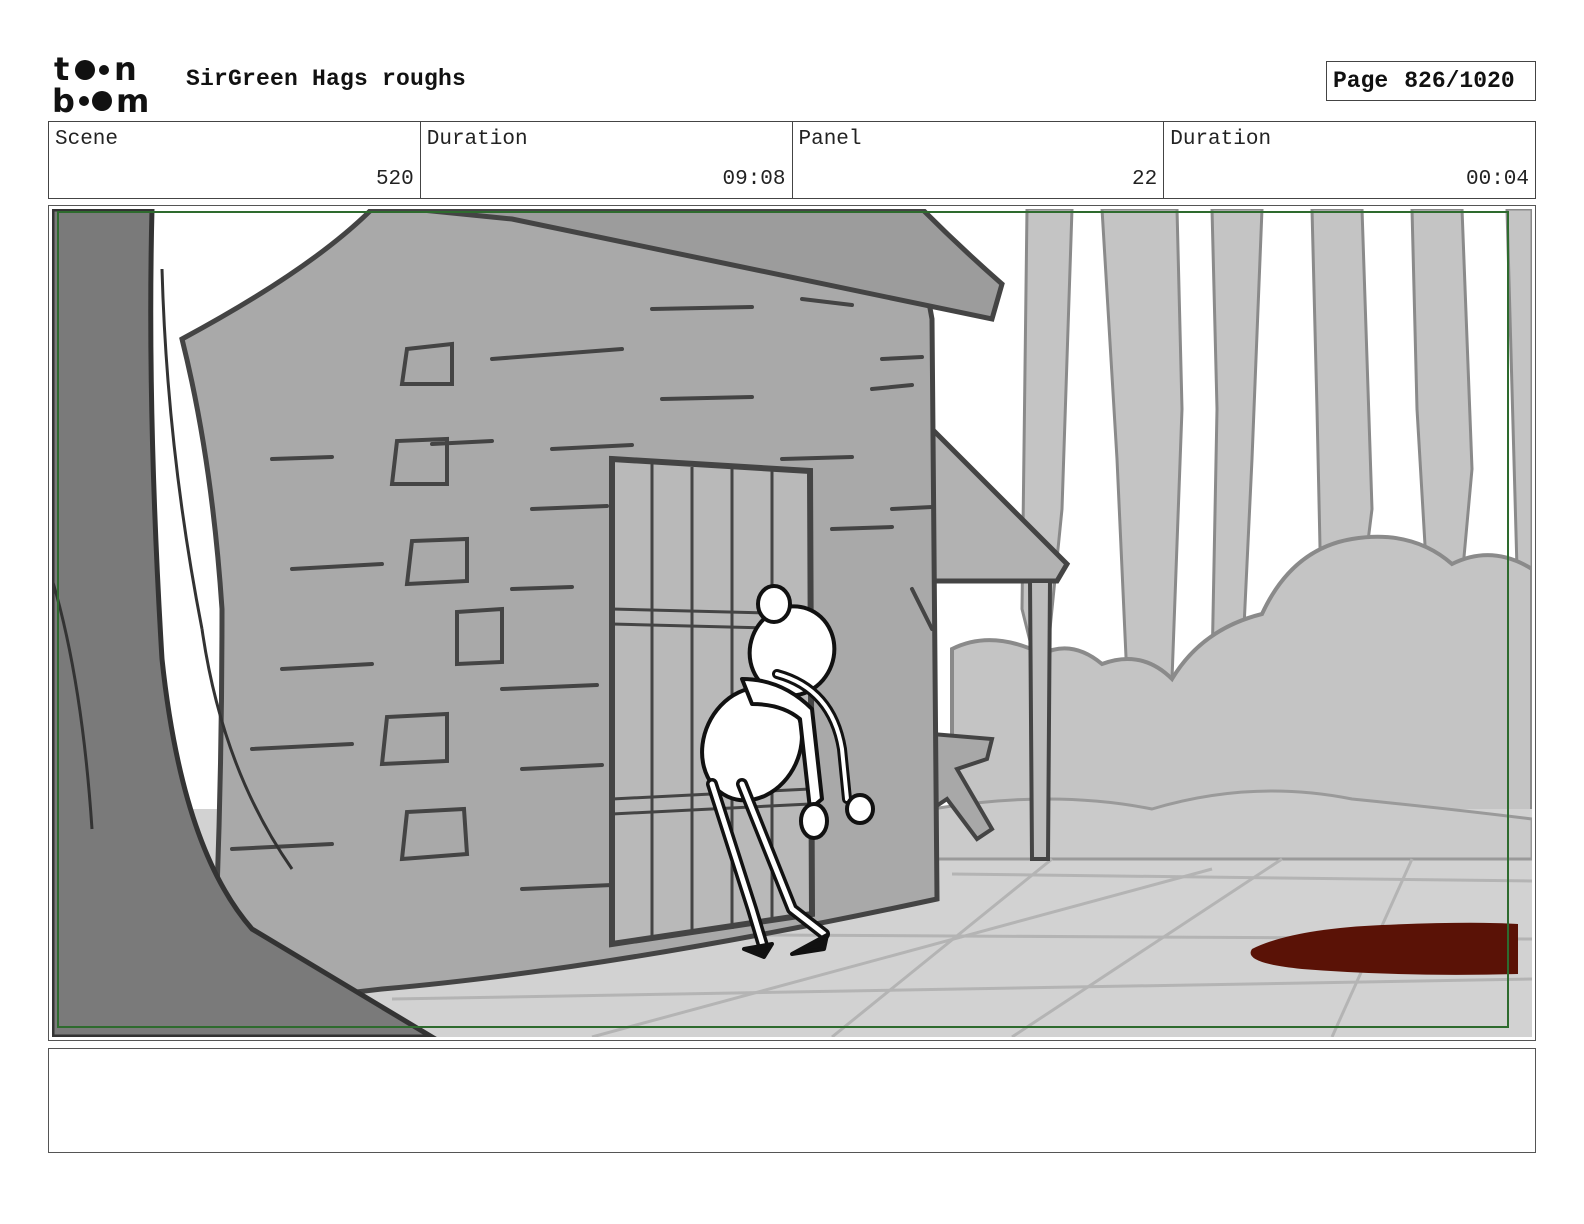  What do you see at coordinates (132, 98) in the screenshot?
I see `svg-text: m` at bounding box center [132, 98].